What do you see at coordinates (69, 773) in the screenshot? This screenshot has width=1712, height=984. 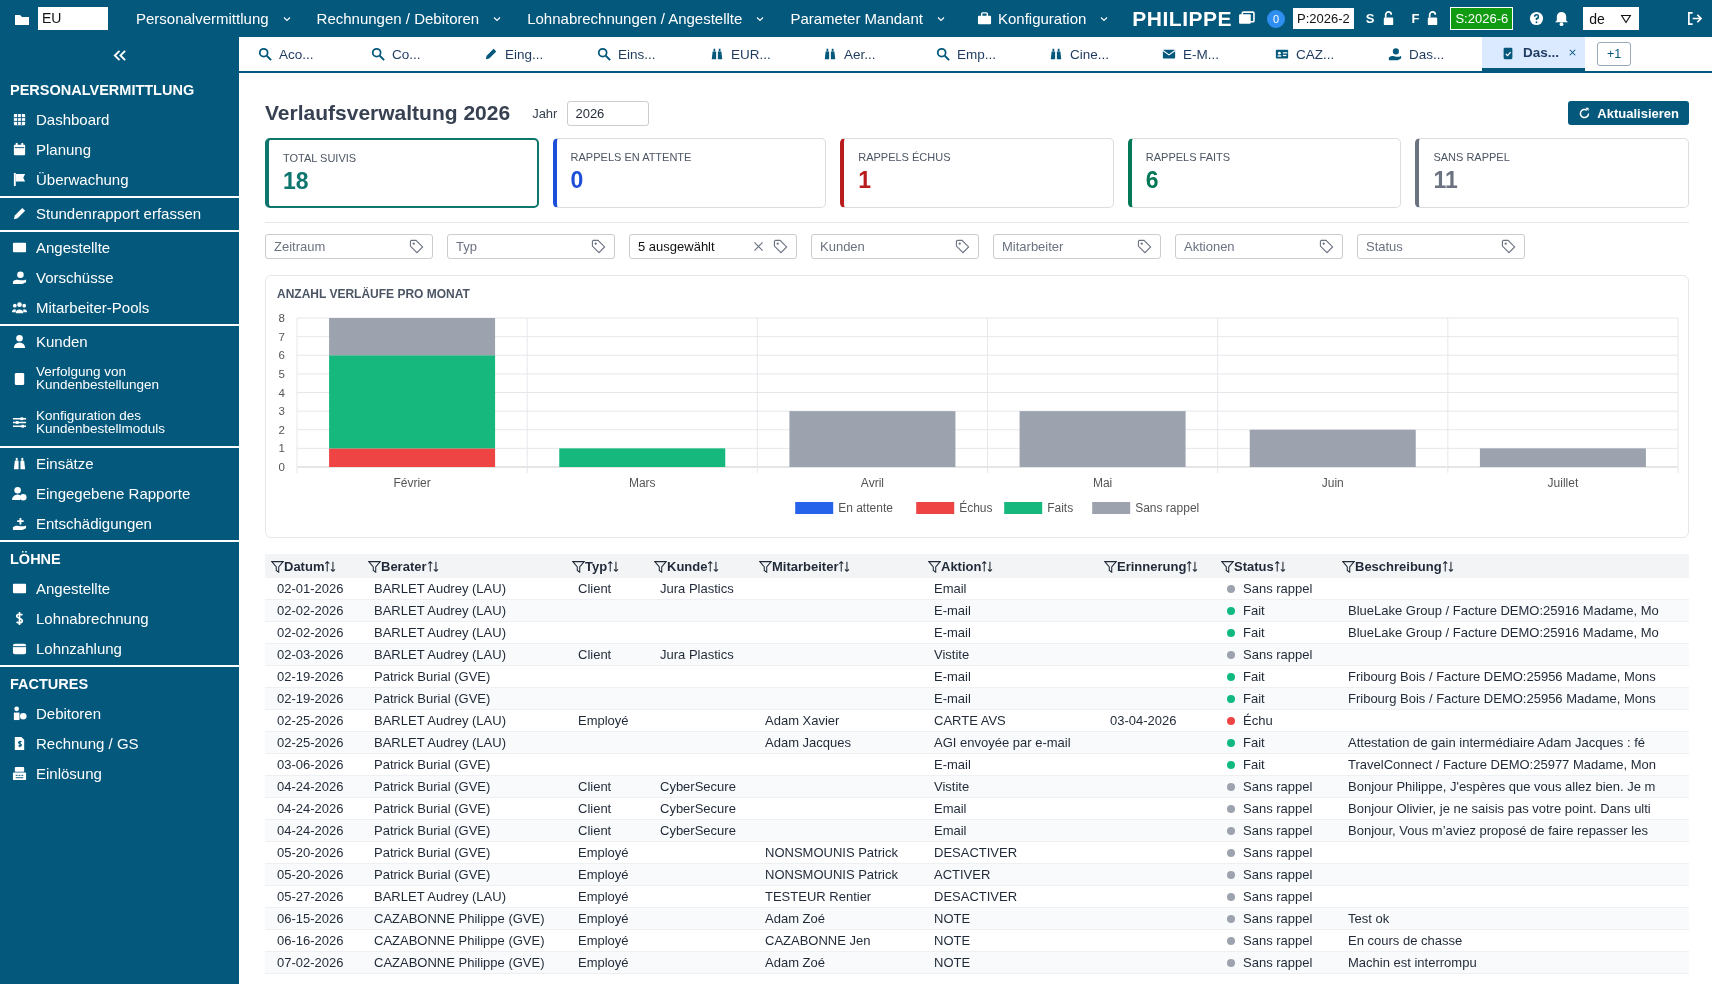 I see `sidebar-item: Einlösung` at bounding box center [69, 773].